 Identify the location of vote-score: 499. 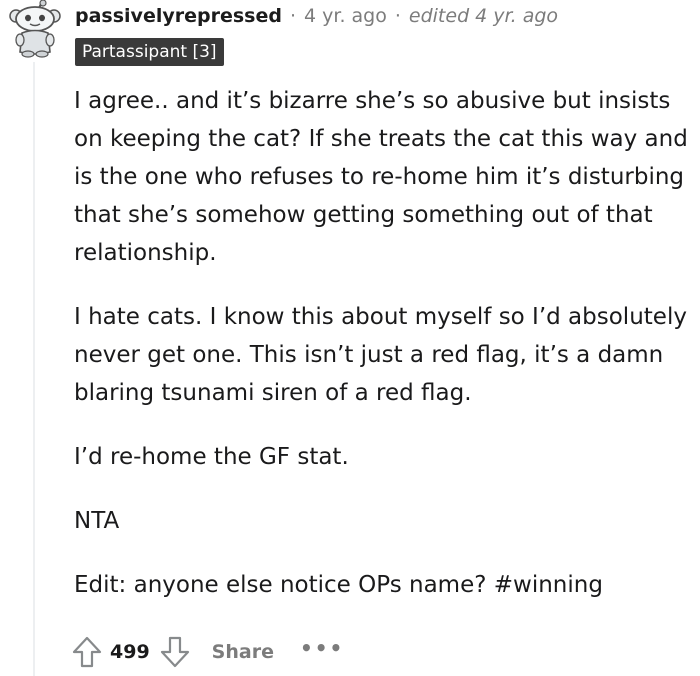
(130, 652).